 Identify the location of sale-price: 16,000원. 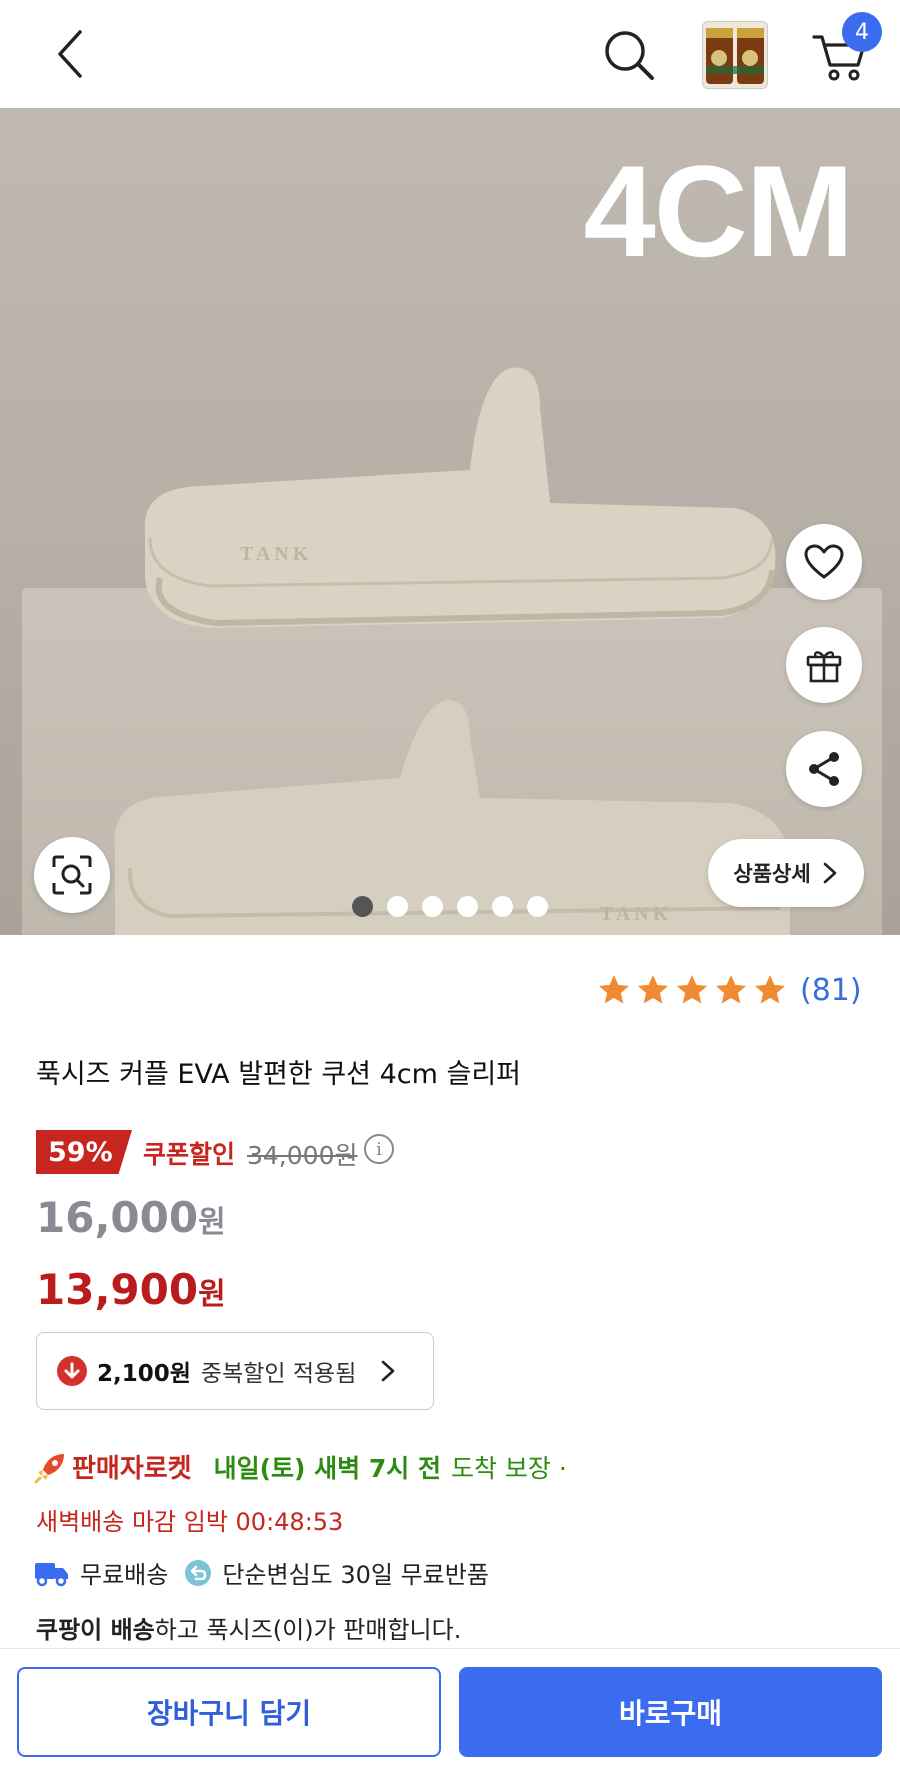
(131, 1217).